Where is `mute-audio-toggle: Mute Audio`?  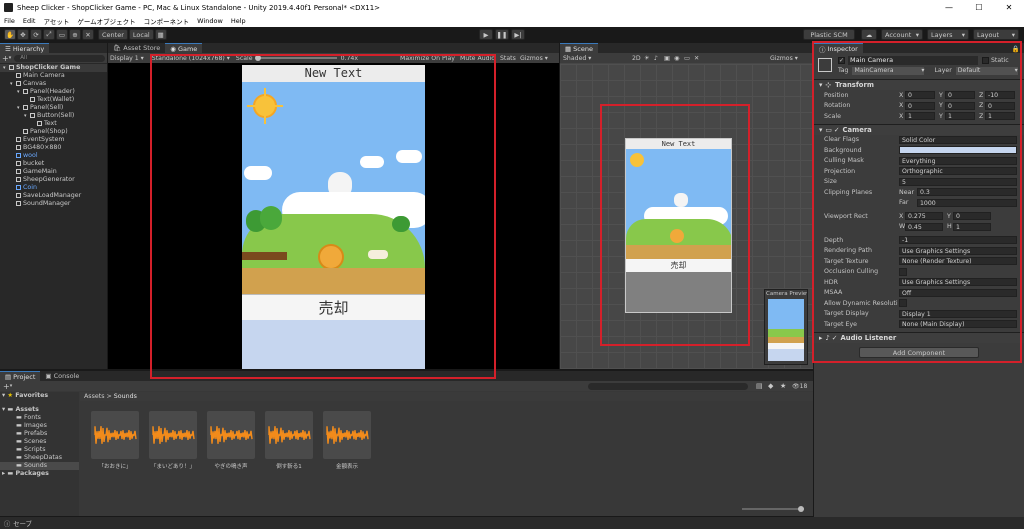 mute-audio-toggle: Mute Audio is located at coordinates (477, 58).